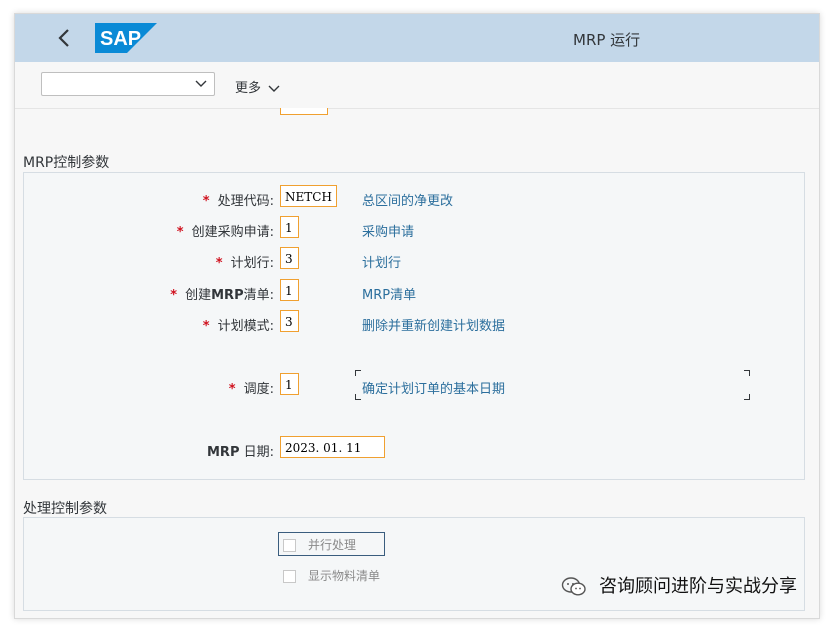 Image resolution: width=832 pixels, height=630 pixels. What do you see at coordinates (66, 163) in the screenshot?
I see `mrp-control-title: MRP控制参数` at bounding box center [66, 163].